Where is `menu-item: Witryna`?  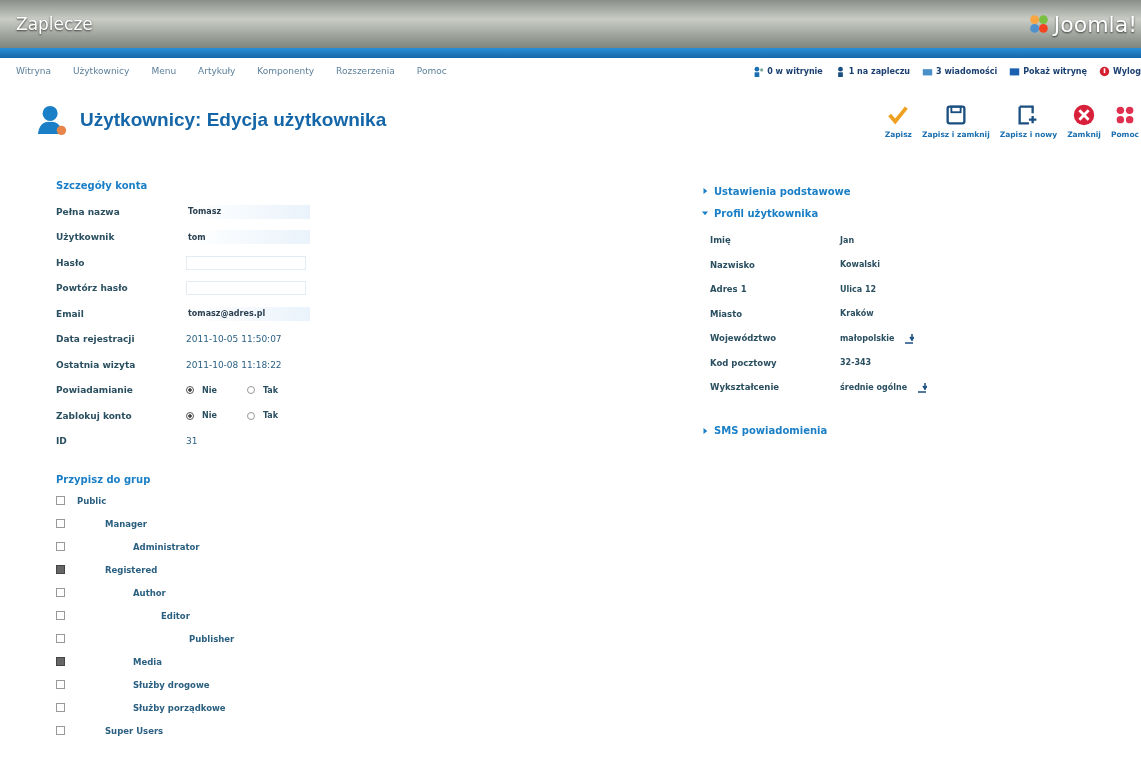
menu-item: Witryna is located at coordinates (33, 71).